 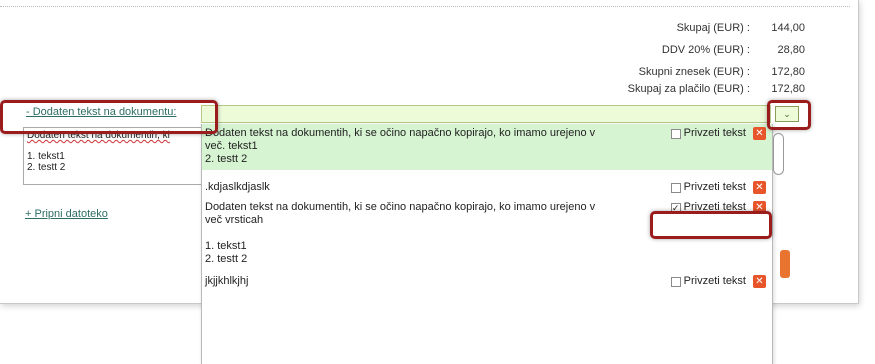 What do you see at coordinates (46, 167) in the screenshot?
I see `textarea-line: 2. testt 2` at bounding box center [46, 167].